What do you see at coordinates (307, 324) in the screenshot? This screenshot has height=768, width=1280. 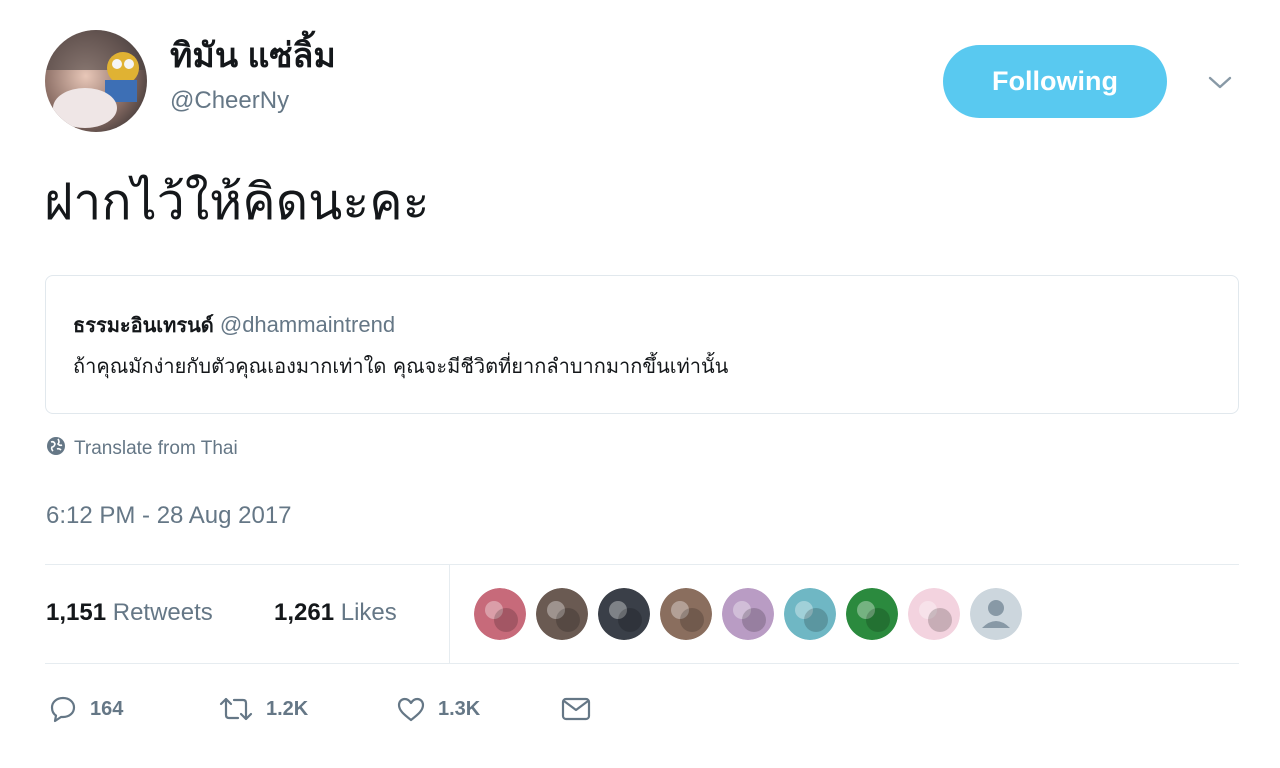 I see `quoted-author-handle: @dhammaintrend` at bounding box center [307, 324].